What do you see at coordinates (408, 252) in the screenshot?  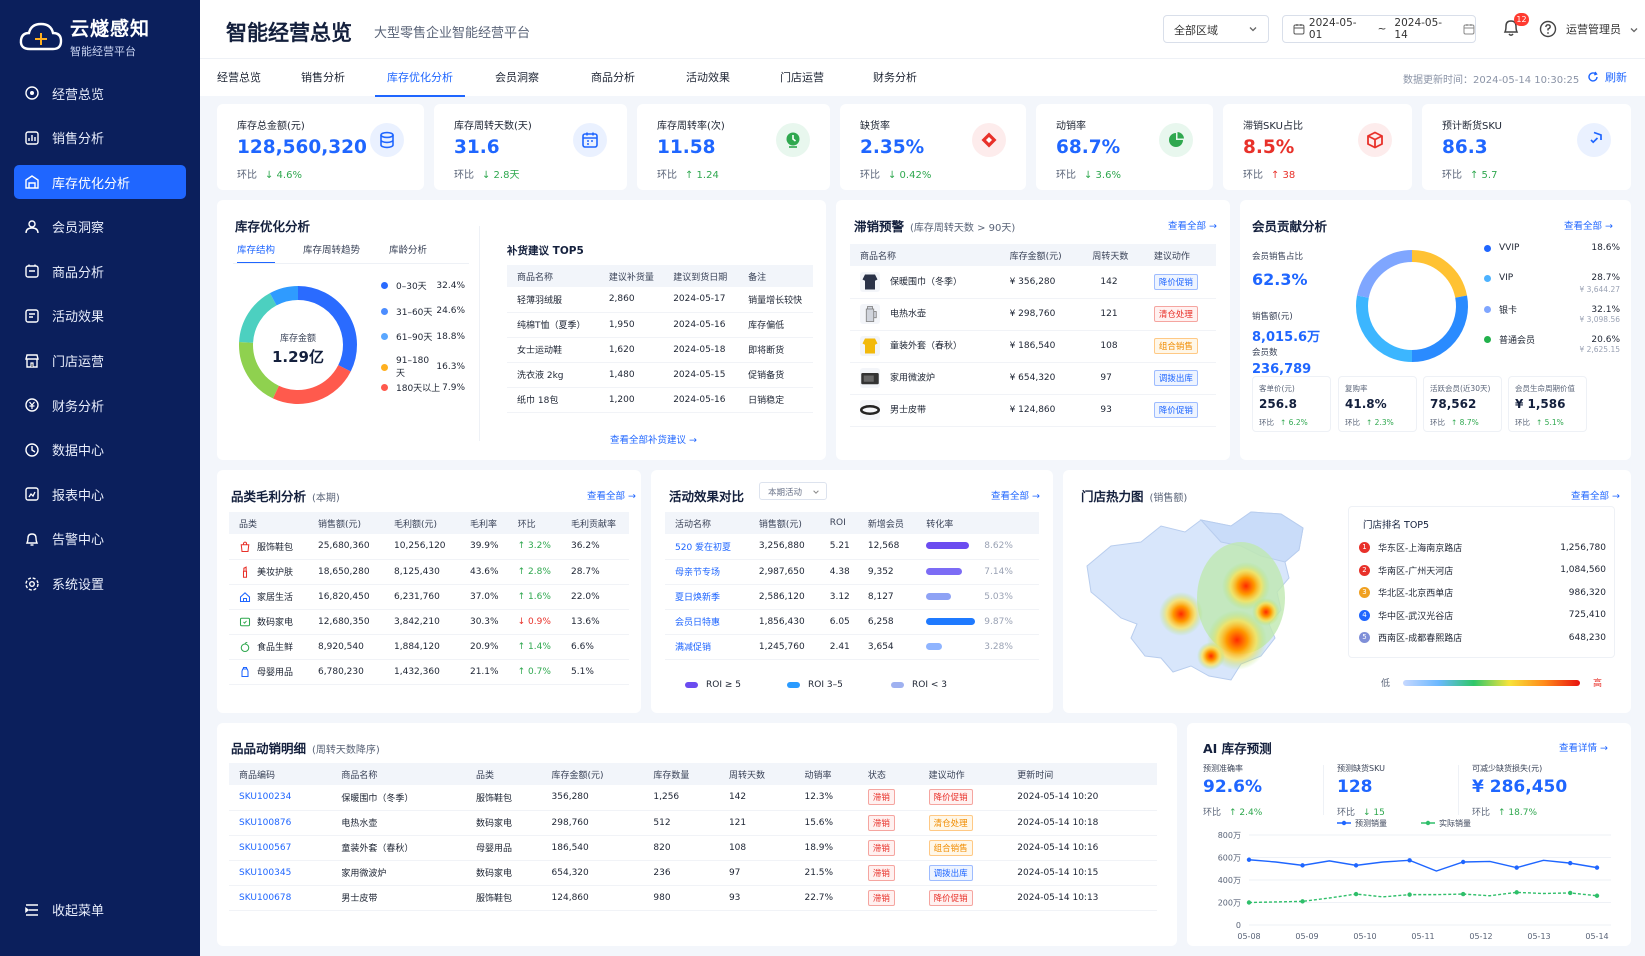 I see `inventory-subtab-3: 库龄分析` at bounding box center [408, 252].